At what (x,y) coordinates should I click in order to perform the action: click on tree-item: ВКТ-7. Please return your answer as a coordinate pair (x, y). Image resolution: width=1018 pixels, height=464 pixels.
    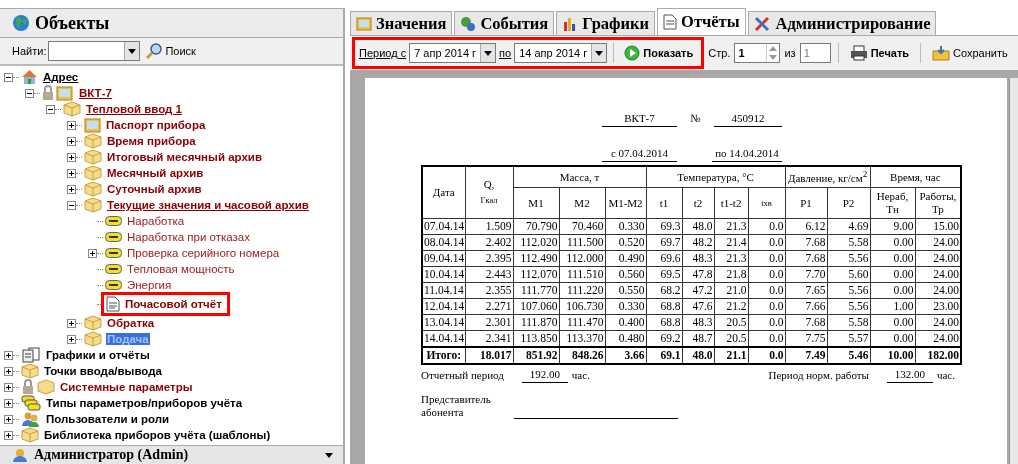
    Looking at the image, I should click on (95, 93).